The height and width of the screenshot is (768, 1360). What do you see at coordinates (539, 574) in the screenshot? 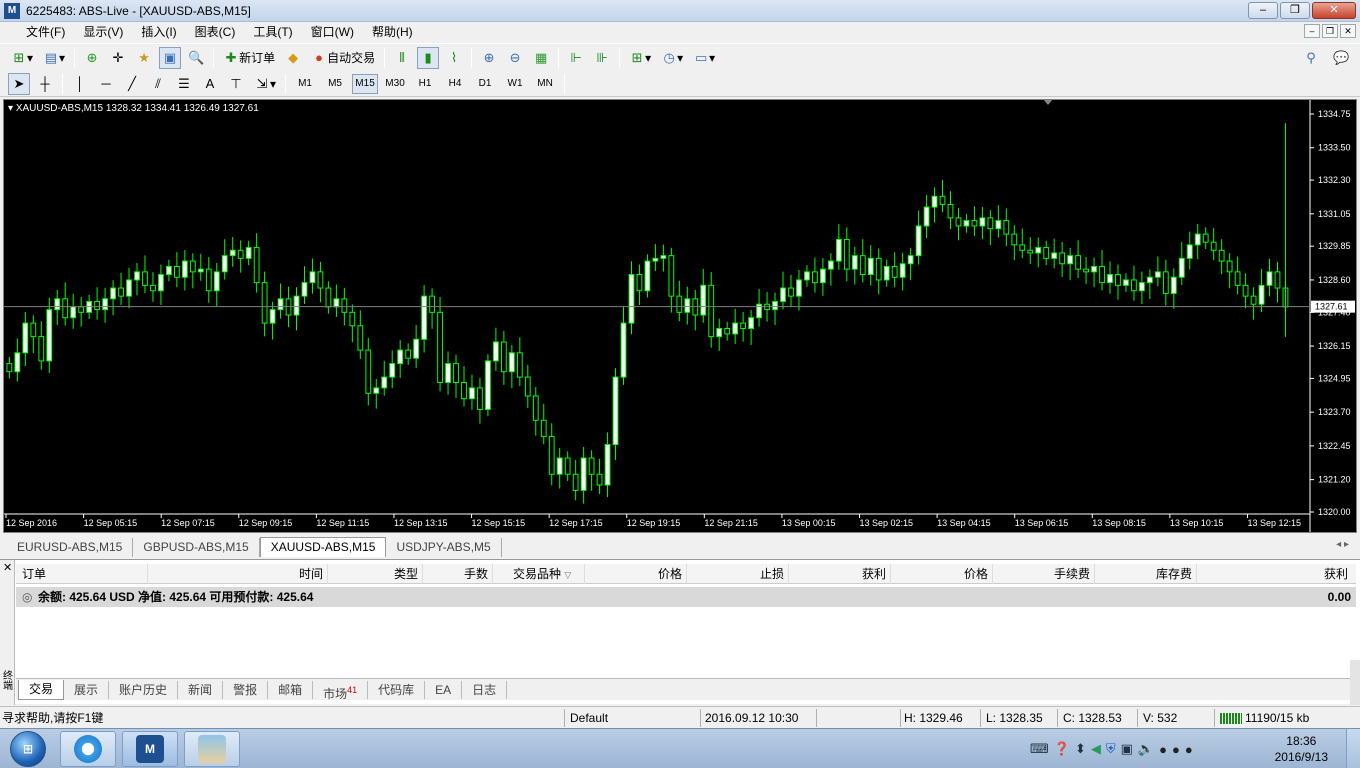
I see `col-symbol: 交易品种 ▽` at bounding box center [539, 574].